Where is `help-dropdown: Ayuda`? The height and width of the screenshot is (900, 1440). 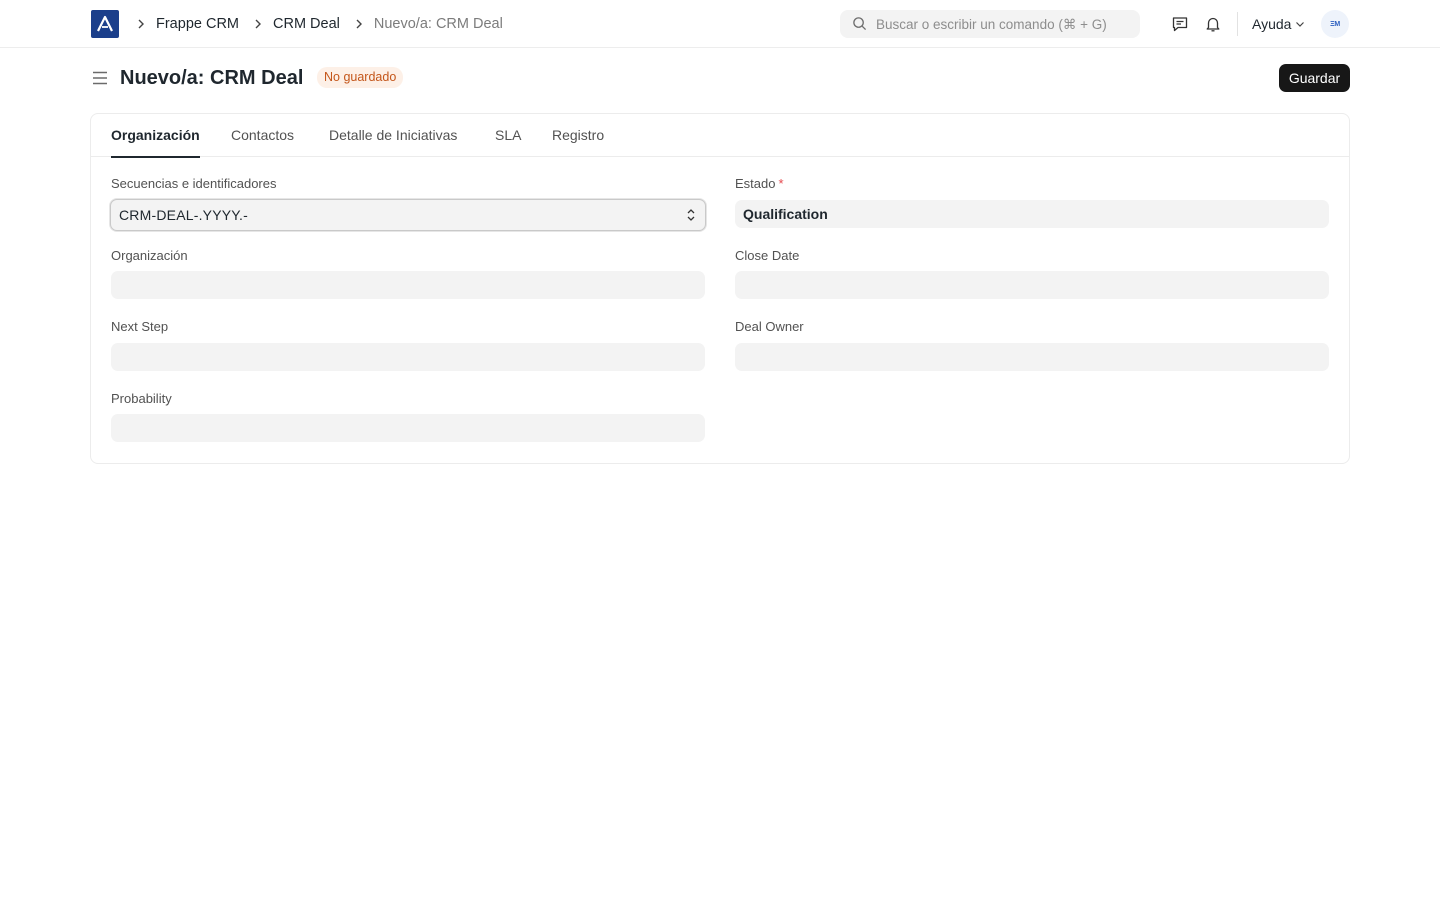 help-dropdown: Ayuda is located at coordinates (1278, 24).